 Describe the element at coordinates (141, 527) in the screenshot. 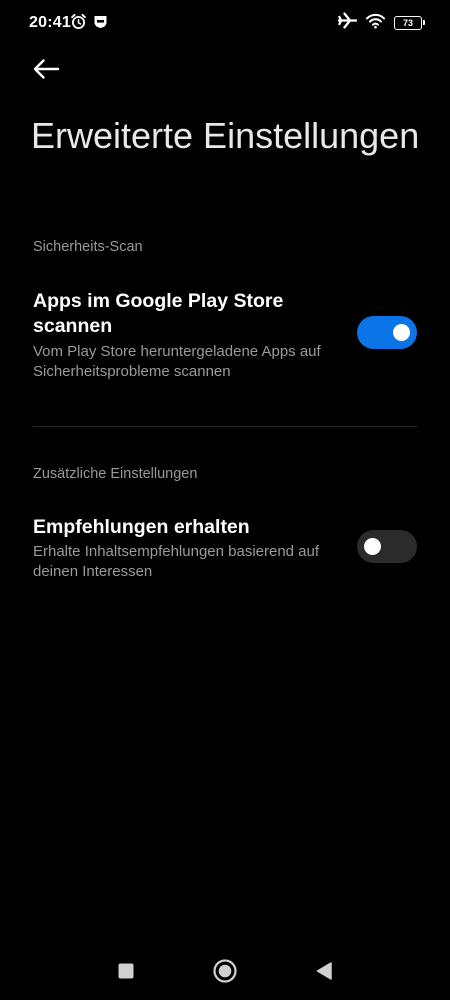

I see `setting-title: Empfehlungen erhalten` at that location.